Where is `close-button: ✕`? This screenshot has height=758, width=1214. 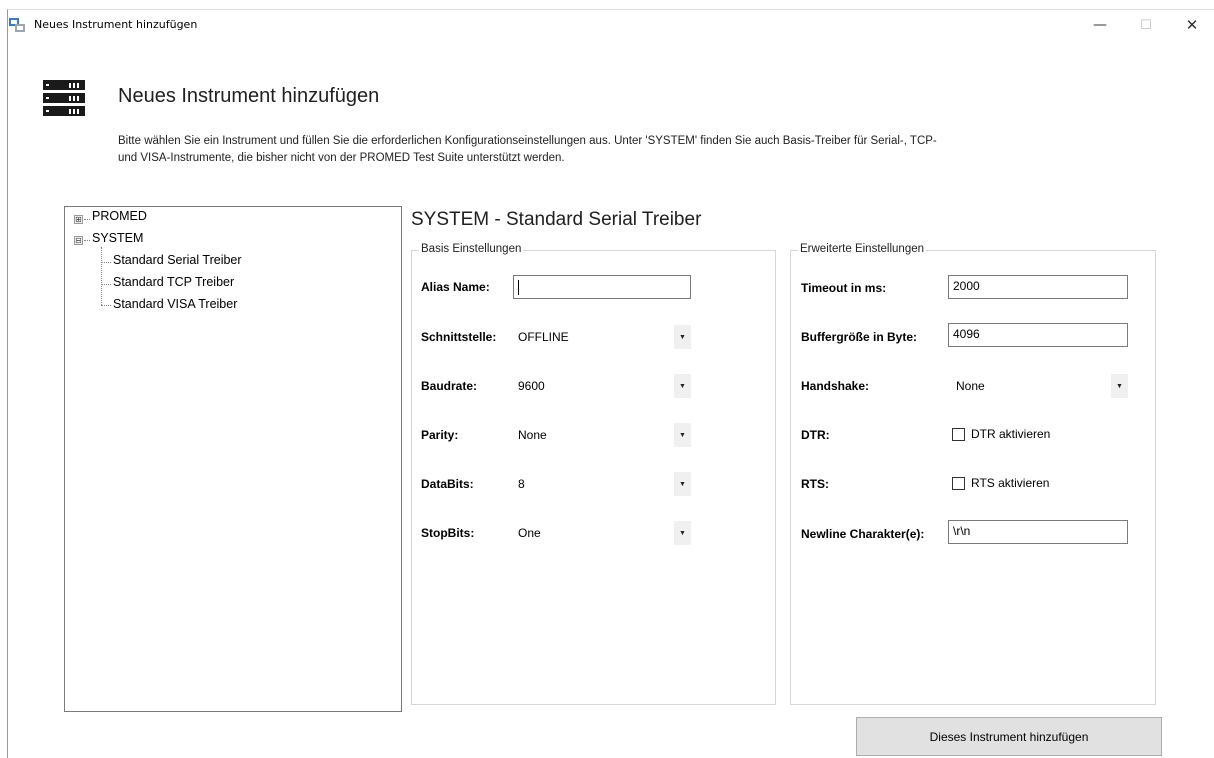 close-button: ✕ is located at coordinates (1191, 25).